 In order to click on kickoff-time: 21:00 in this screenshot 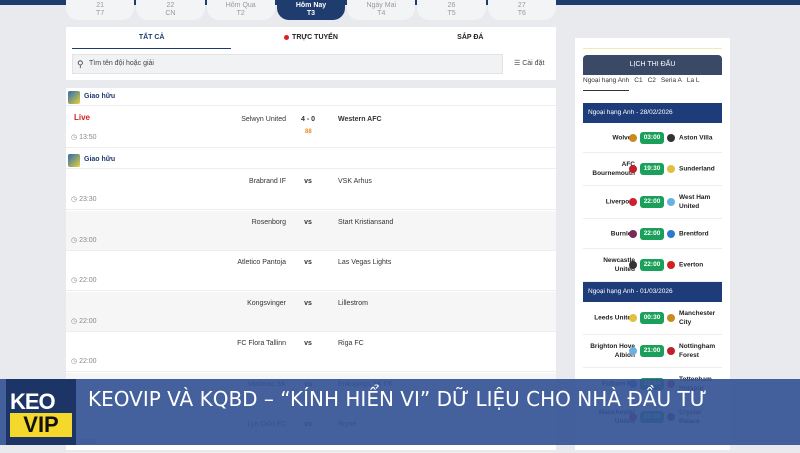, I will do `click(652, 351)`.